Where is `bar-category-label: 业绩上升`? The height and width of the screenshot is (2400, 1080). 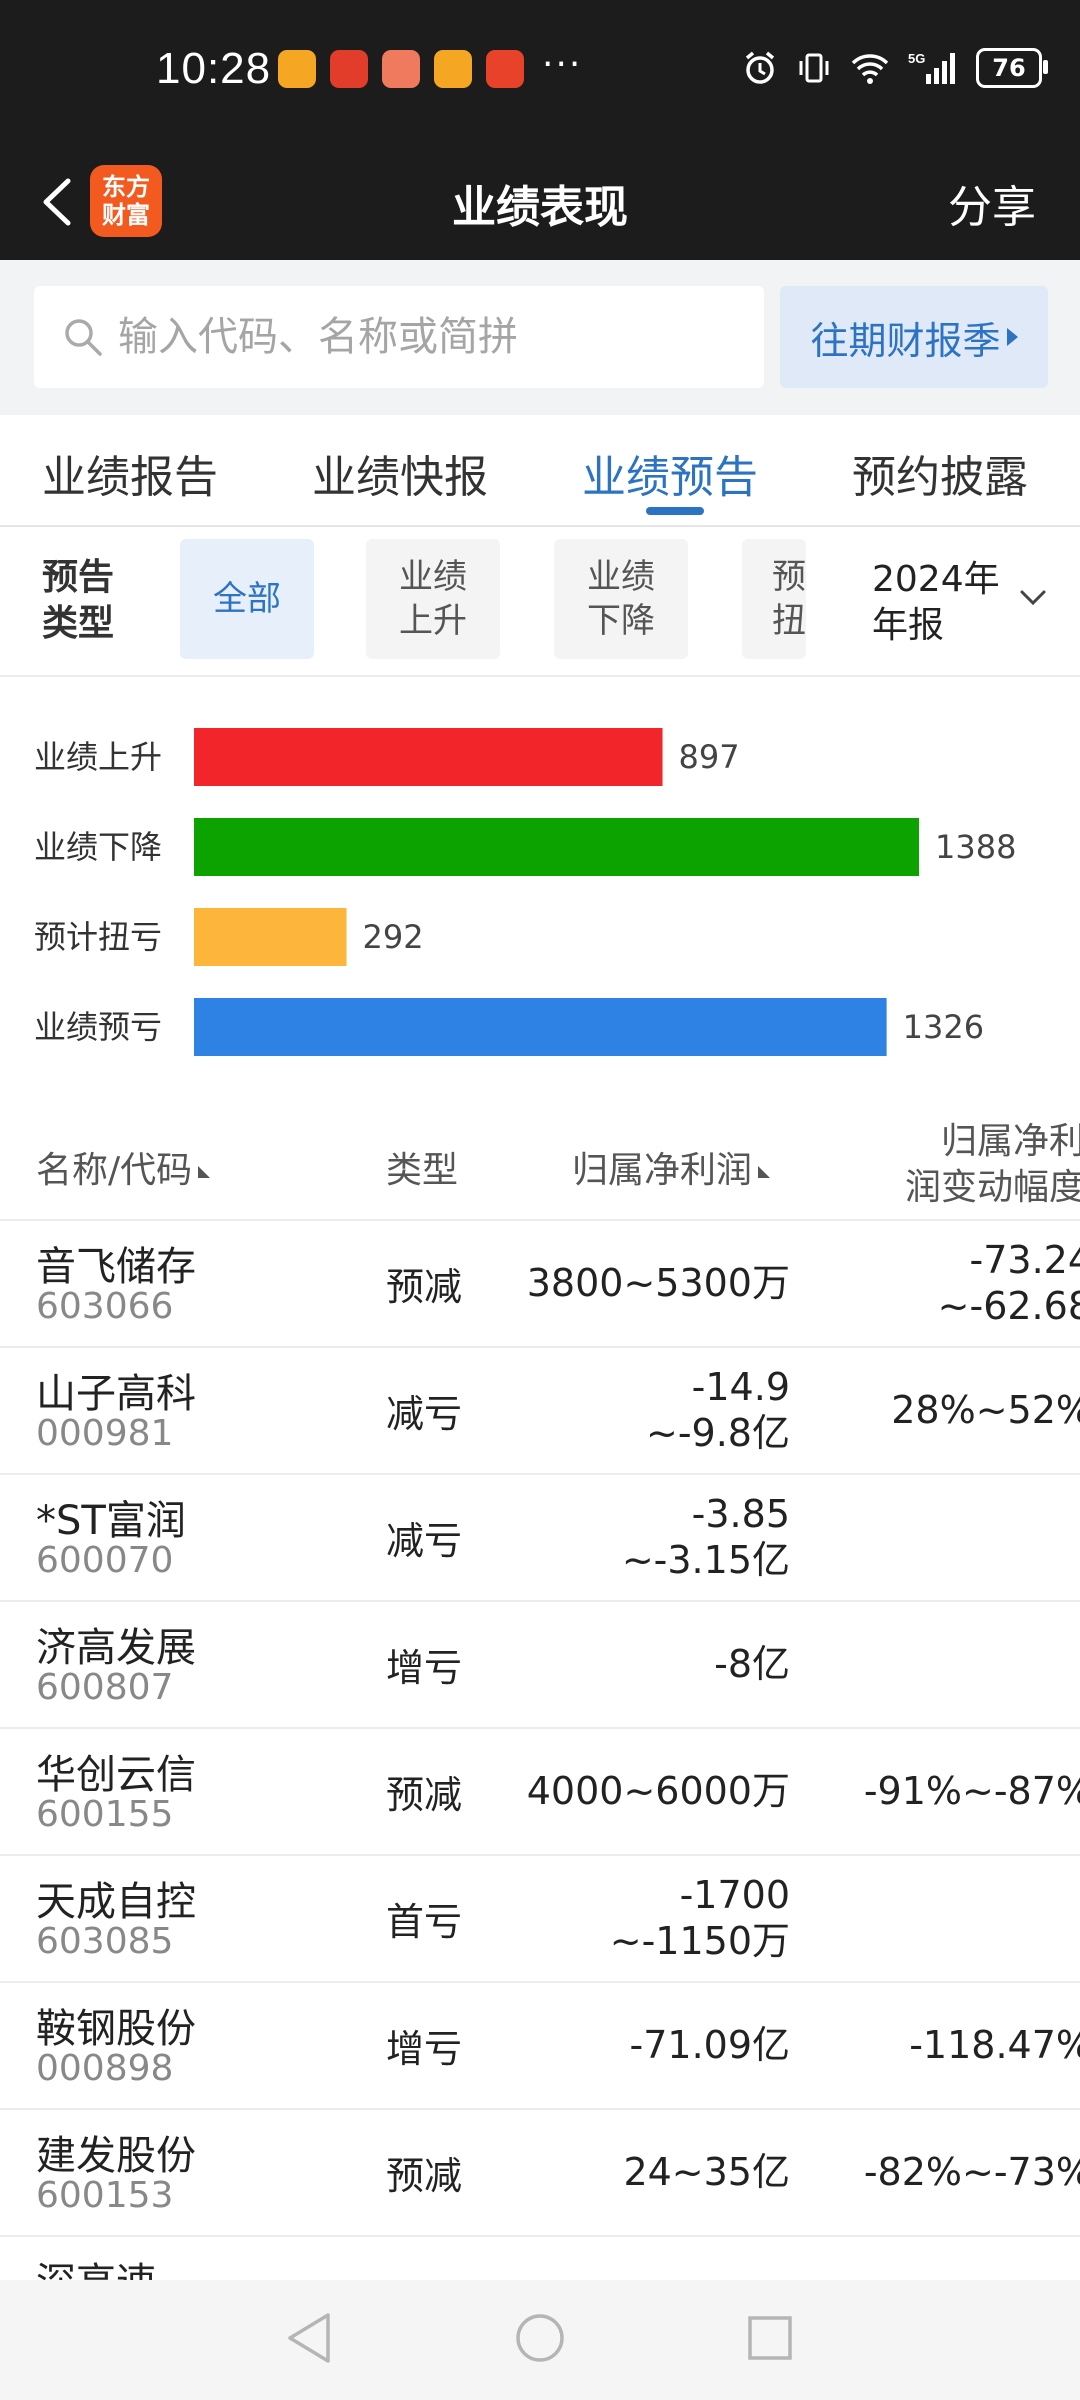 bar-category-label: 业绩上升 is located at coordinates (98, 757).